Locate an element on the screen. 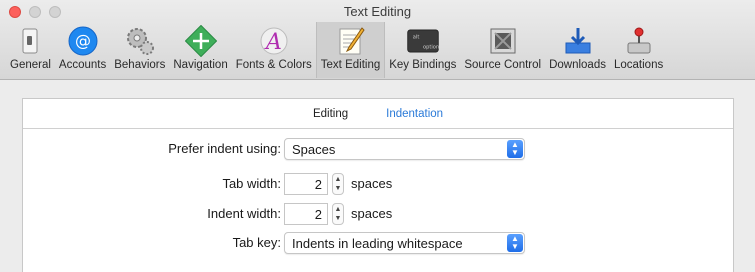 The image size is (755, 272). toolbar-text-editing: Text Editing is located at coordinates (350, 50).